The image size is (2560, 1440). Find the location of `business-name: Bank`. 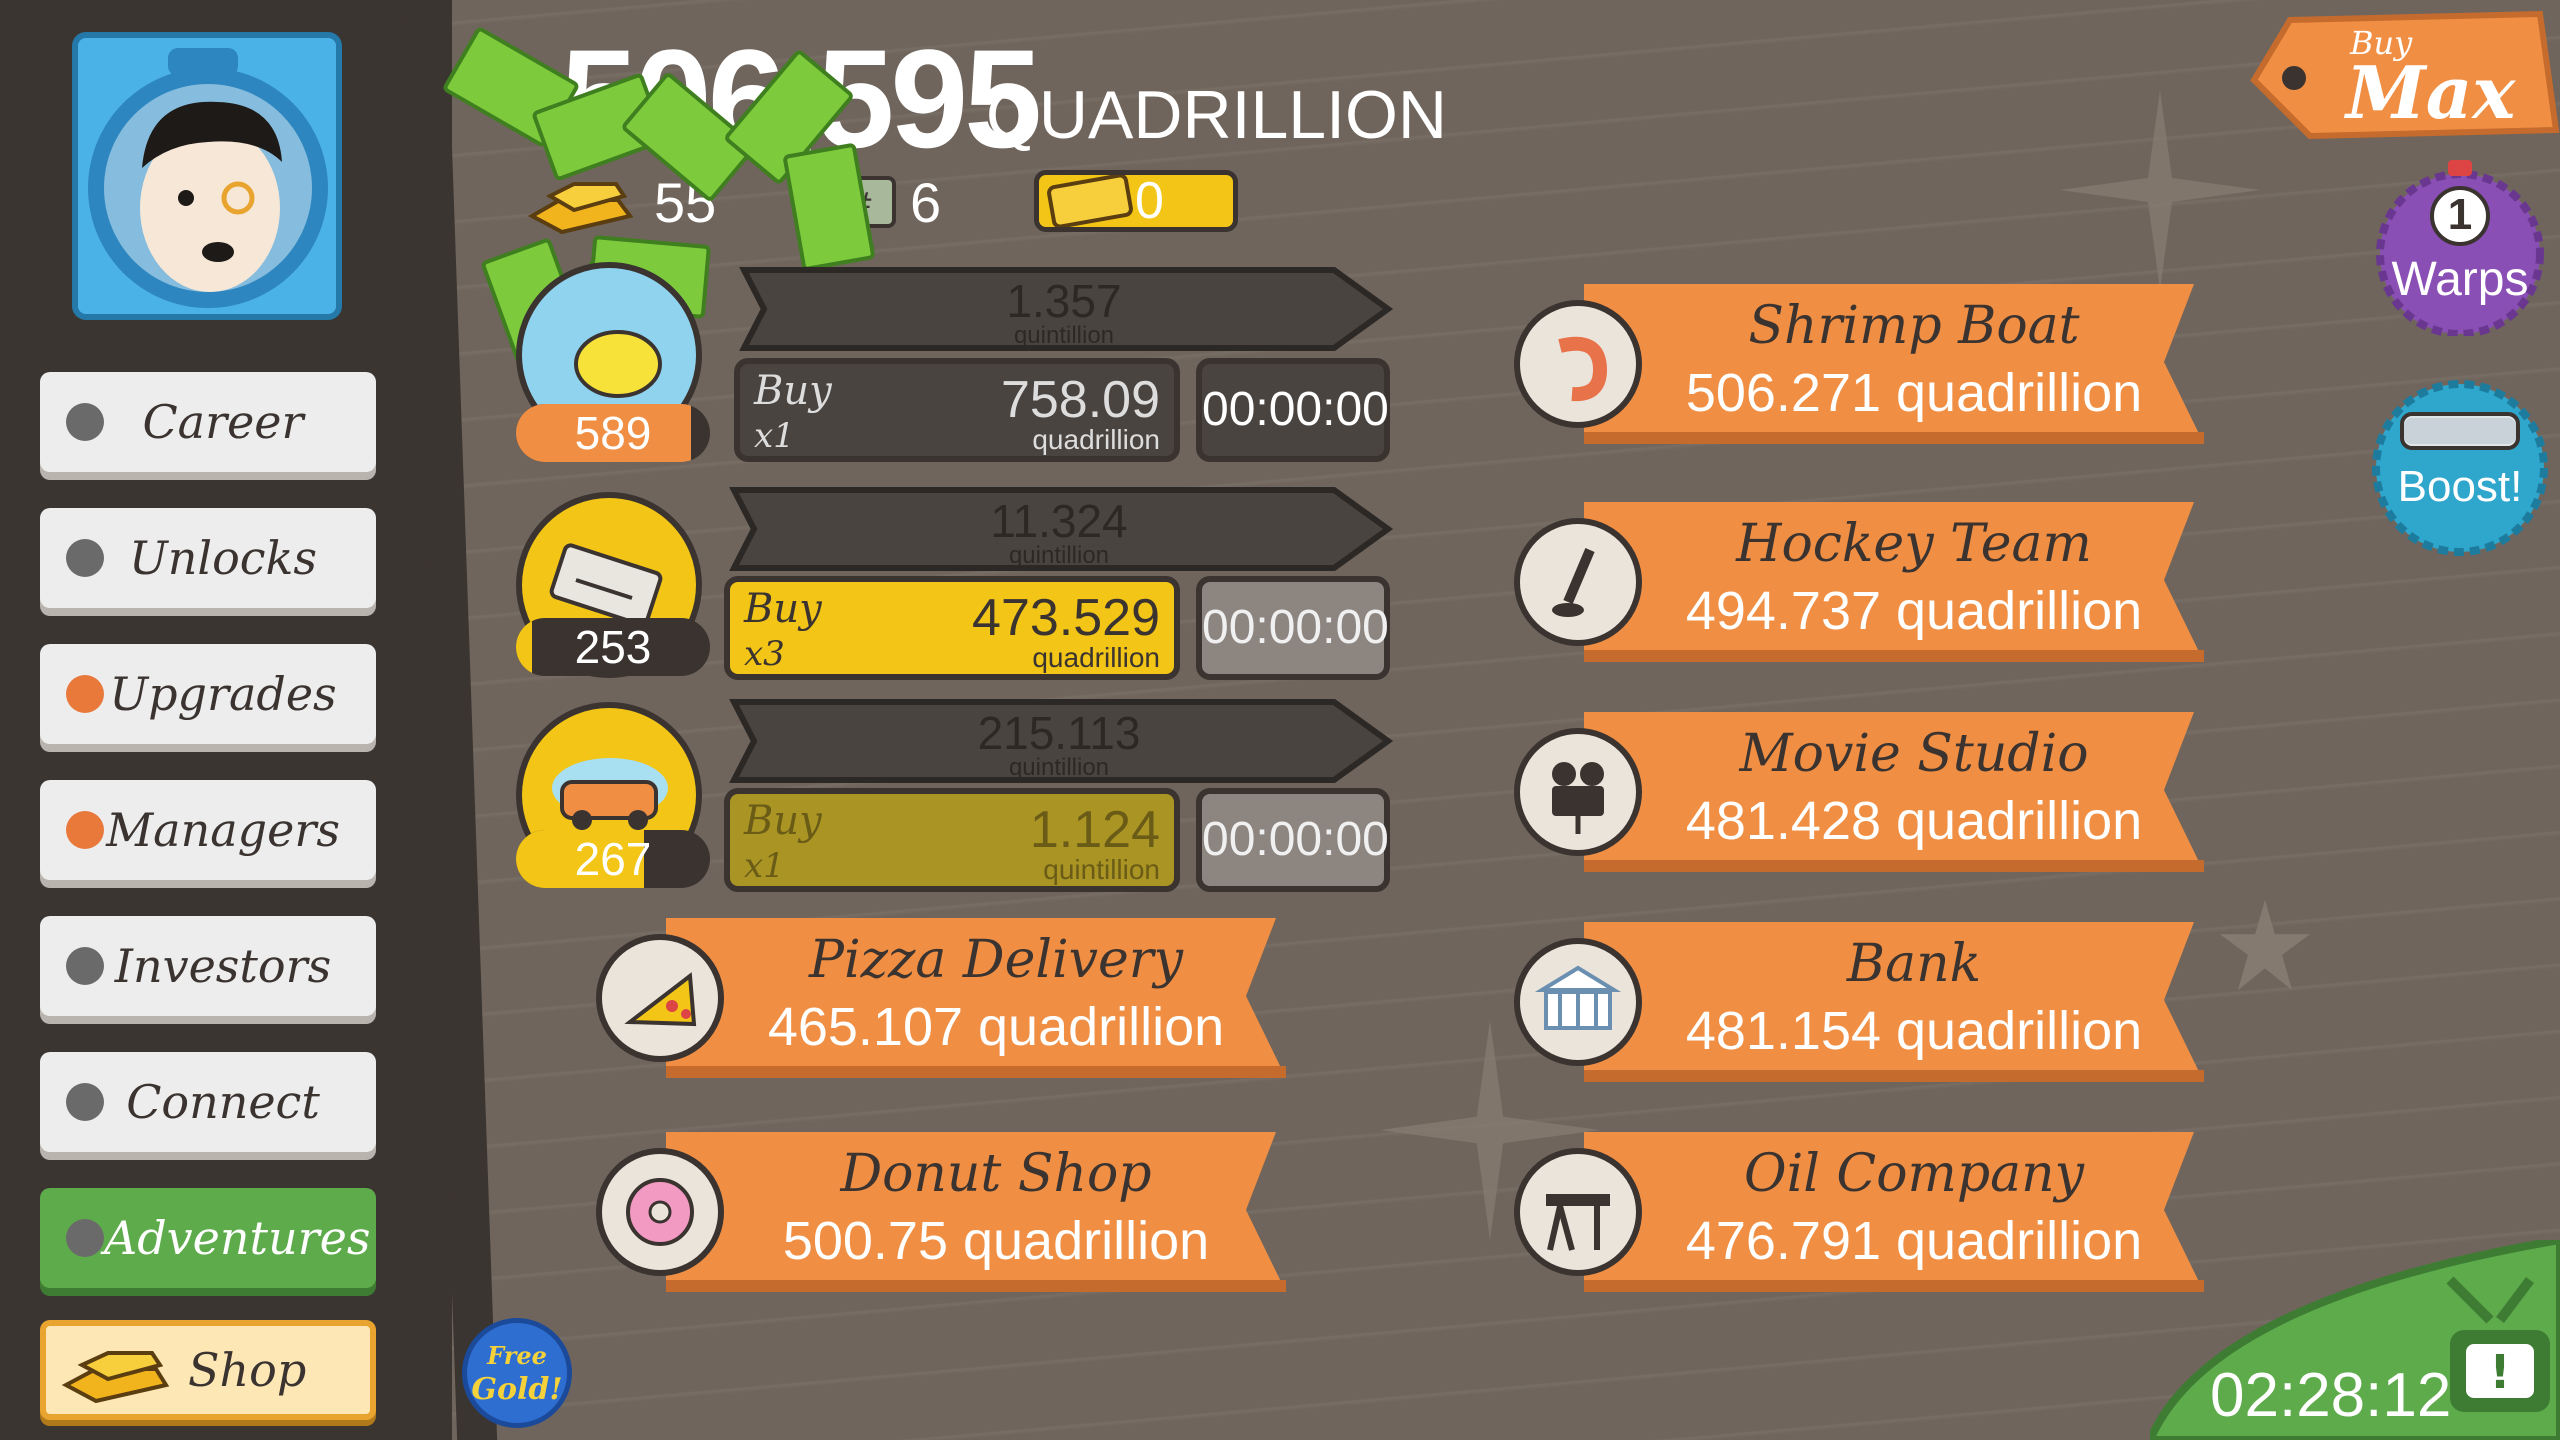

business-name: Bank is located at coordinates (1914, 964).